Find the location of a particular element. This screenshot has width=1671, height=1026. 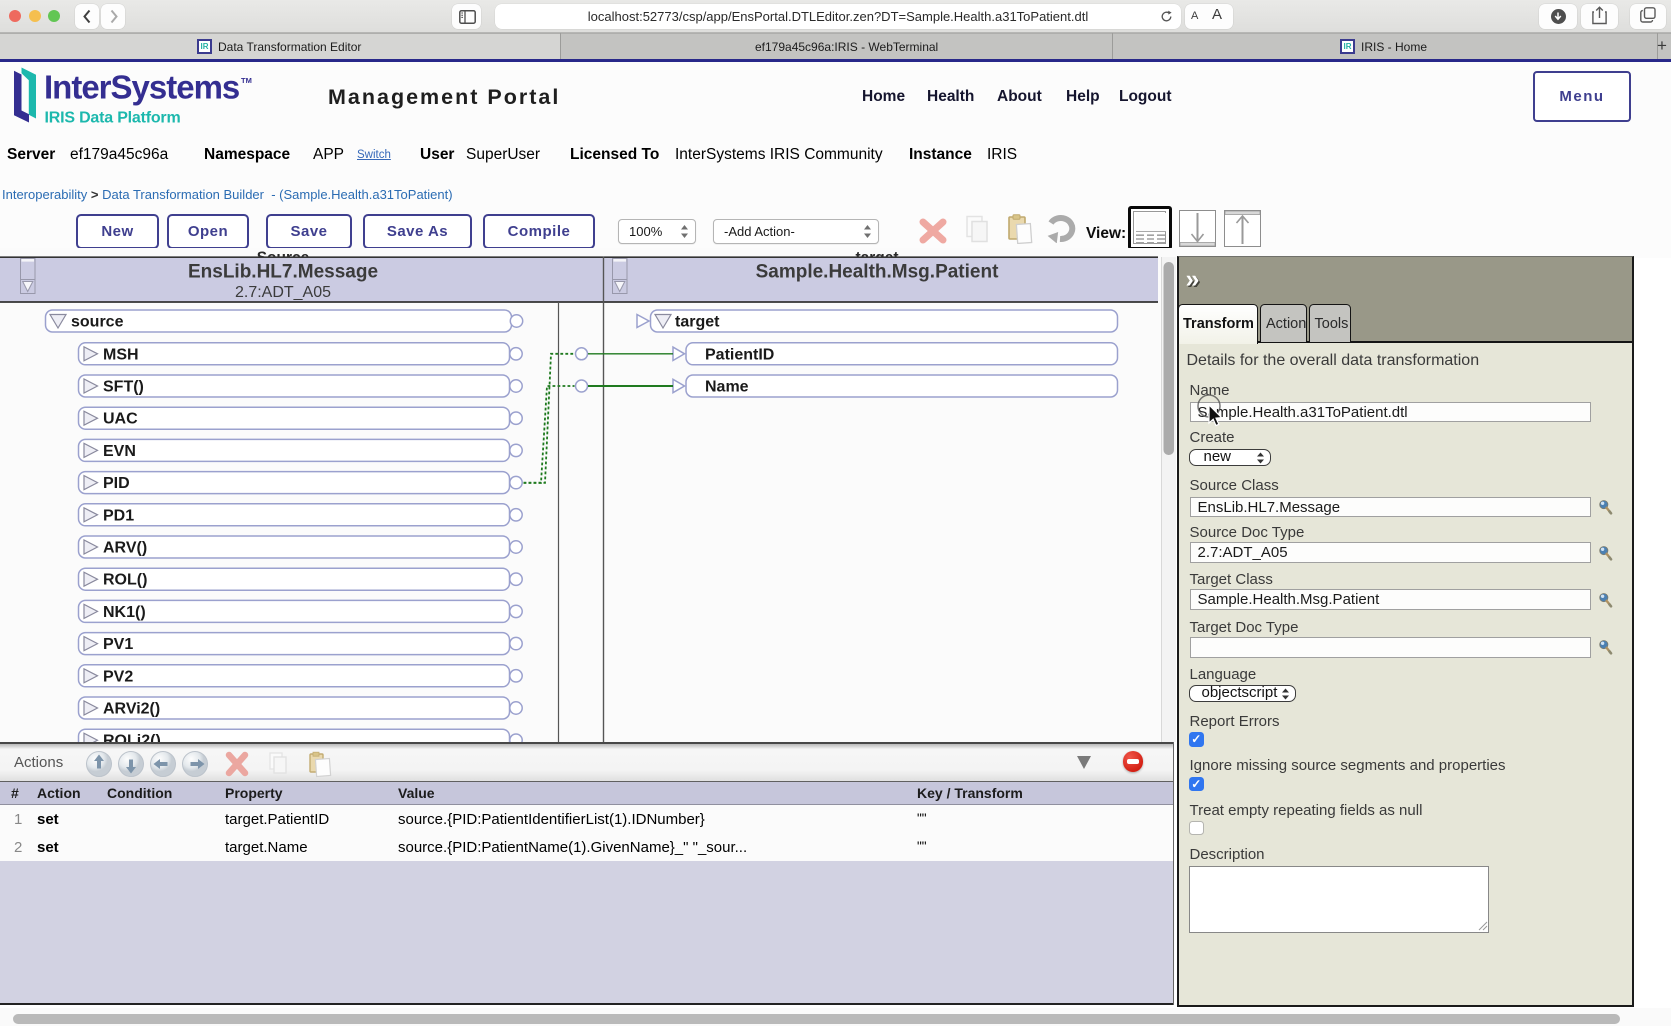

svg-text: Name is located at coordinates (727, 387).